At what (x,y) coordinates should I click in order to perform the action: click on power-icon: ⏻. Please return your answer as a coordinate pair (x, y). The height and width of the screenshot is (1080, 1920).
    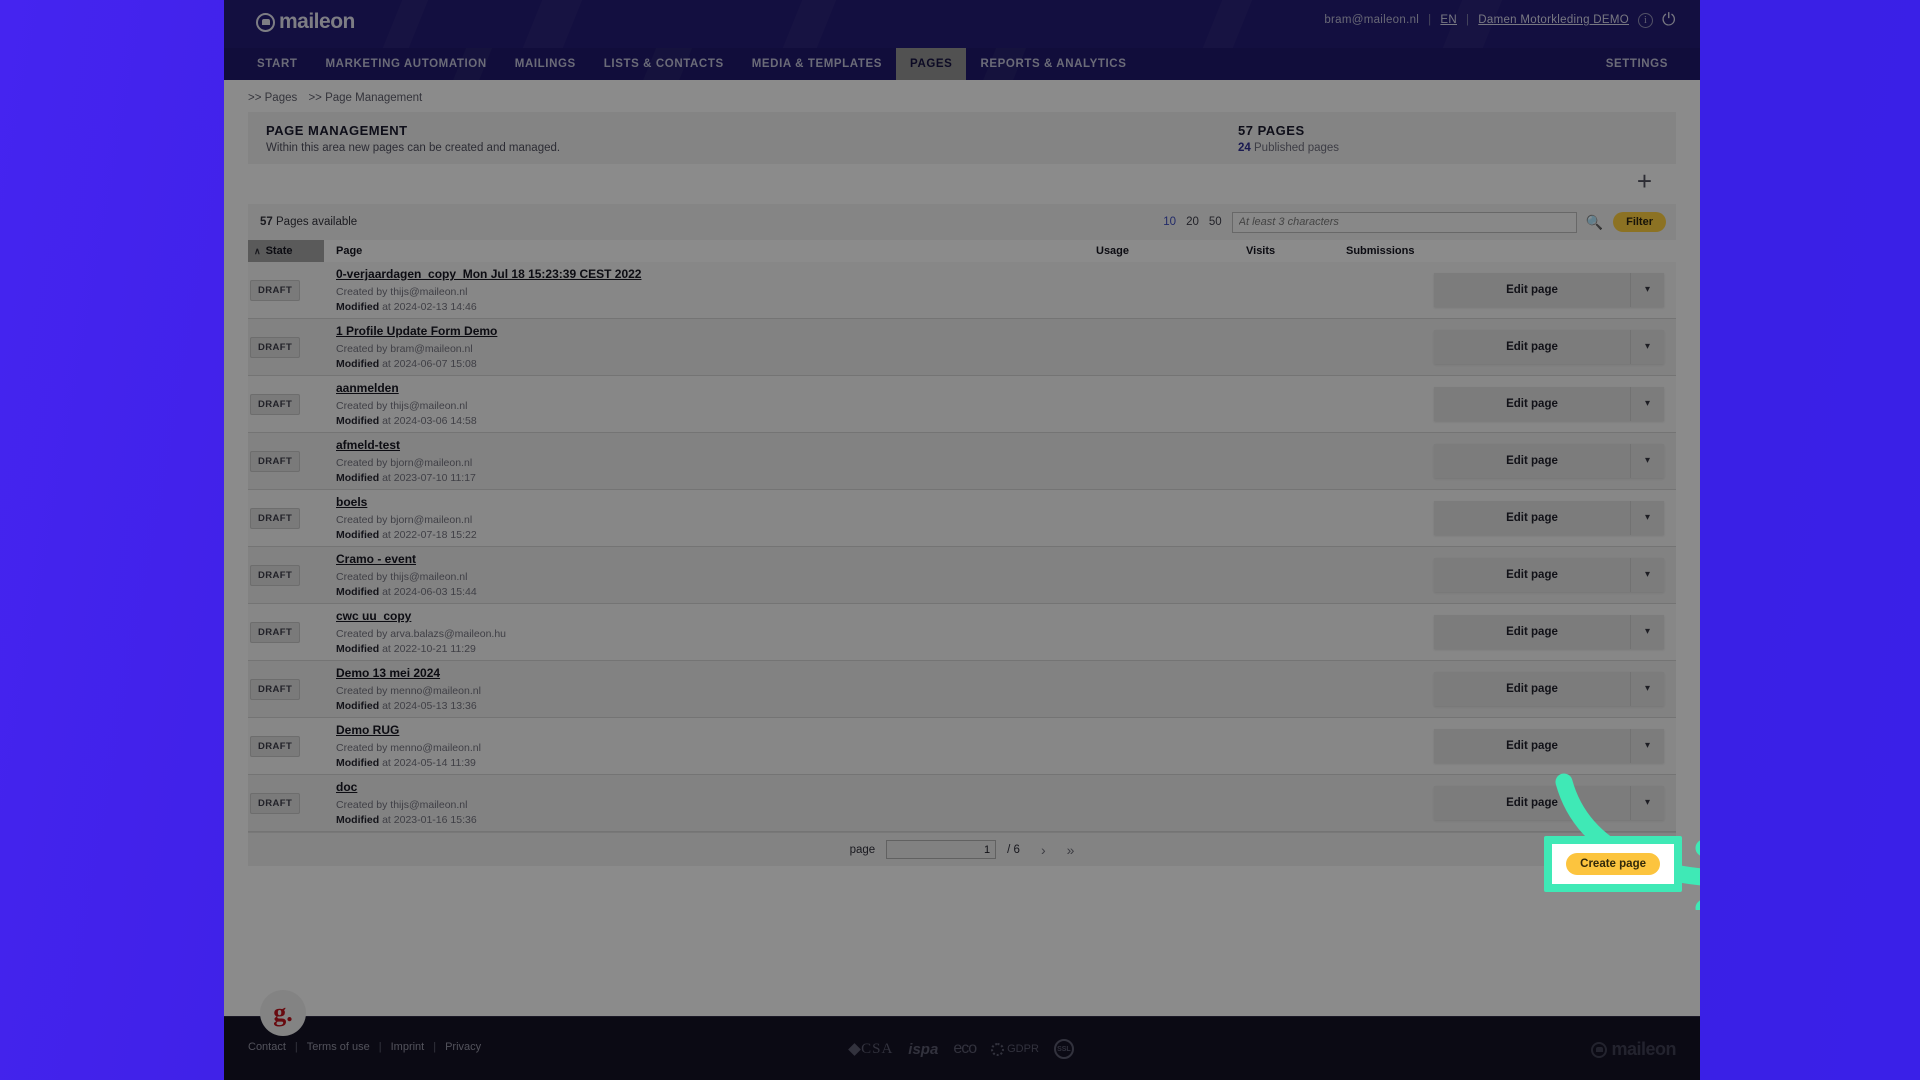
    Looking at the image, I should click on (1670, 19).